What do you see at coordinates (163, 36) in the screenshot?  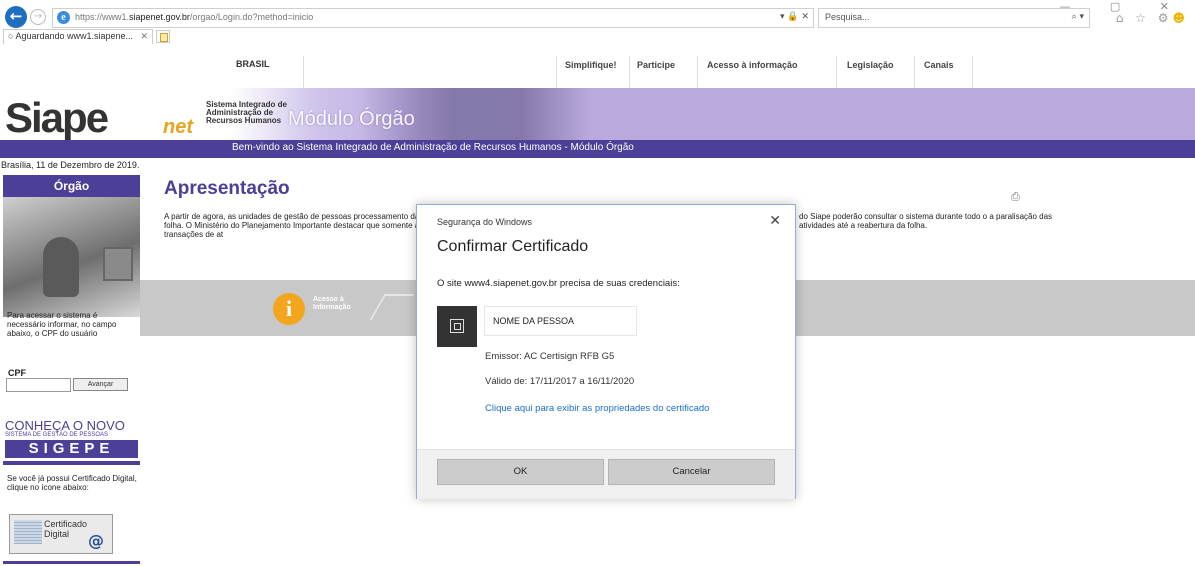 I see `new-tab-button` at bounding box center [163, 36].